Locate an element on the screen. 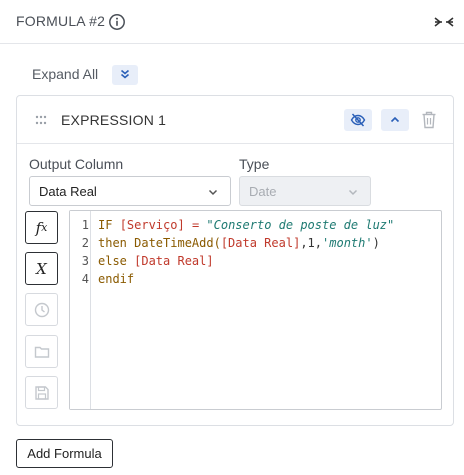  folder-button is located at coordinates (41, 351).